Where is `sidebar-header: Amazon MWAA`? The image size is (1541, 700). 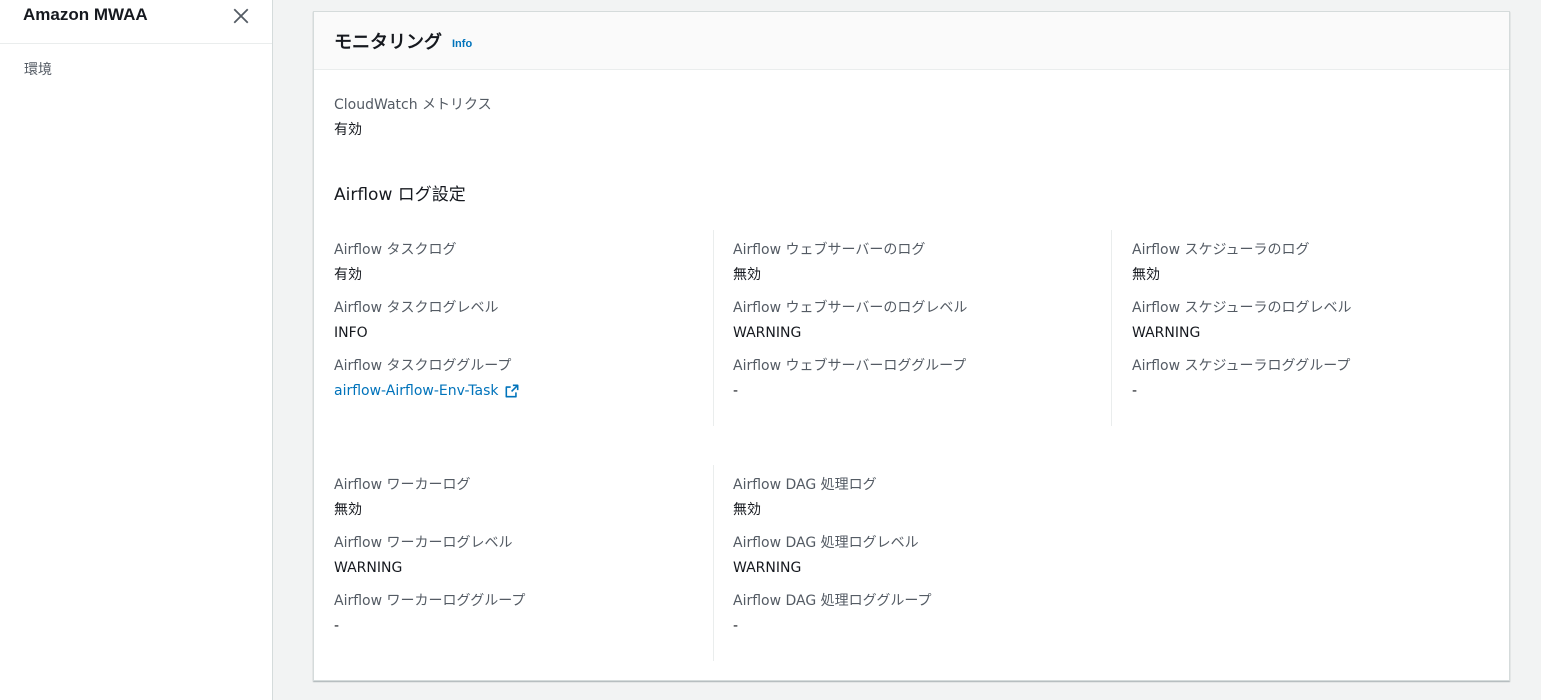 sidebar-header: Amazon MWAA is located at coordinates (136, 22).